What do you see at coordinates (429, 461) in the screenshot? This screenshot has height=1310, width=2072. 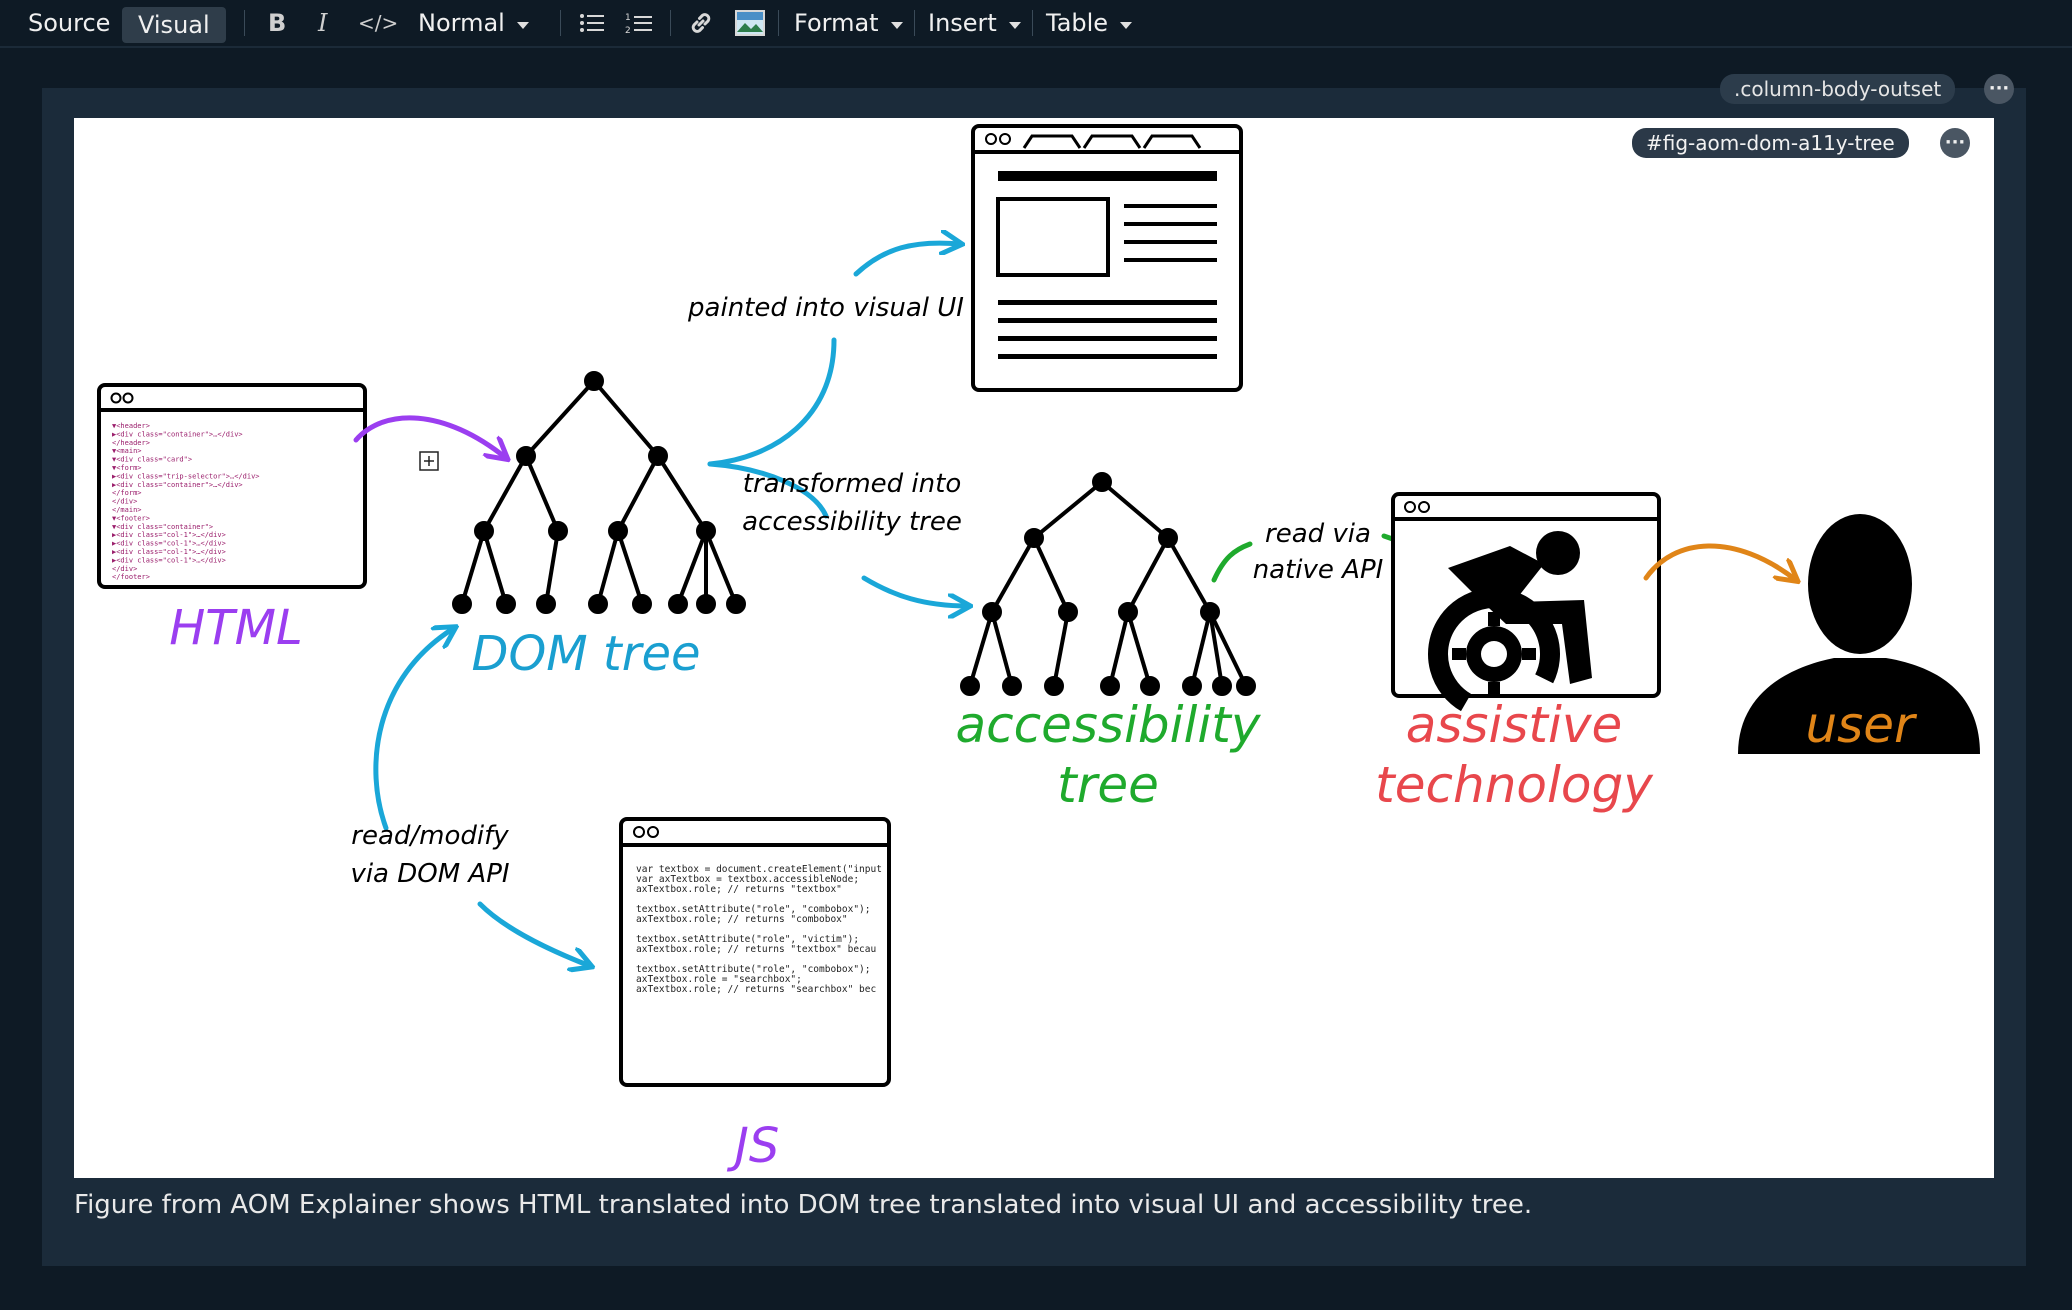 I see `expand-icon` at bounding box center [429, 461].